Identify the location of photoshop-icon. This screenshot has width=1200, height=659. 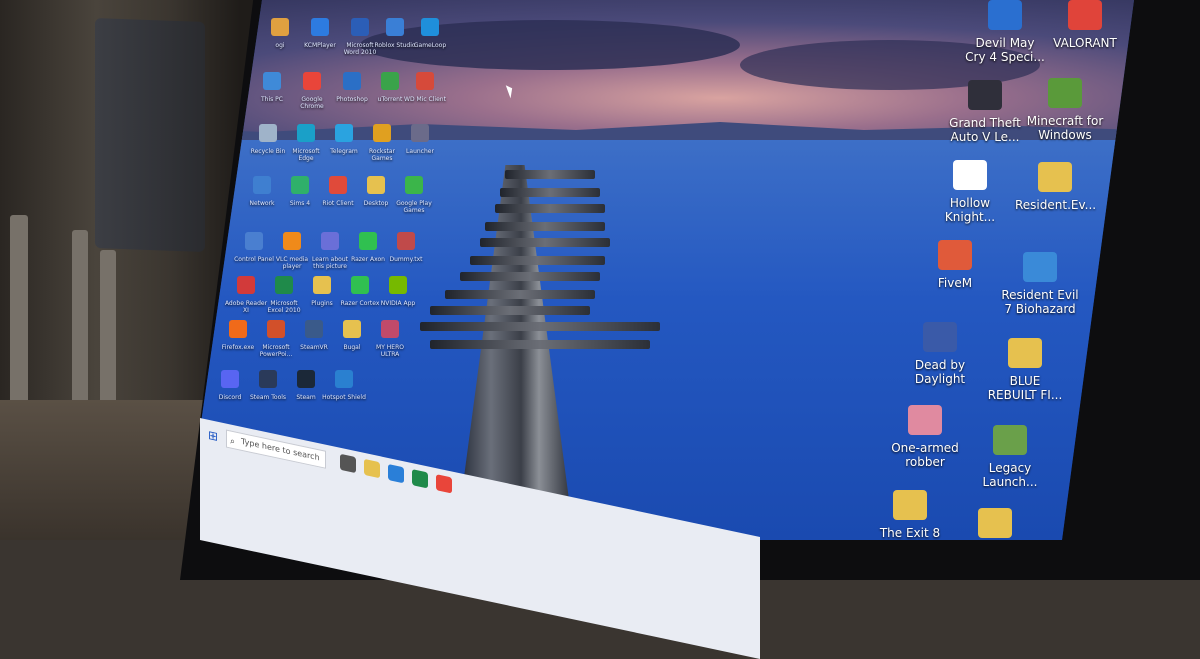
(352, 81).